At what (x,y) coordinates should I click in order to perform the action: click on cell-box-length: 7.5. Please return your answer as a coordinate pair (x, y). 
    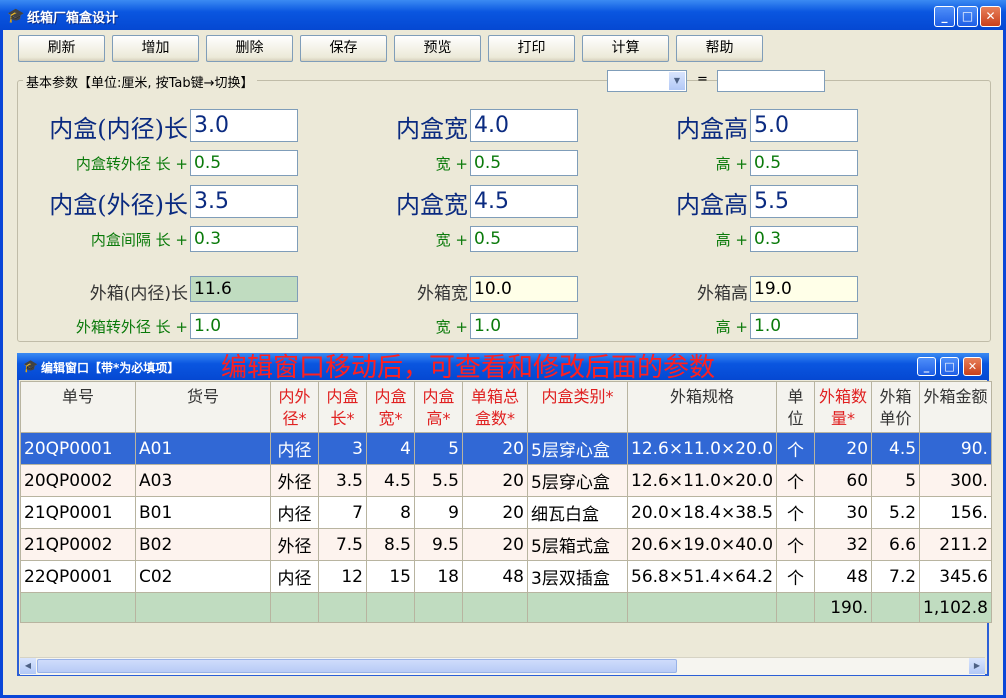
    Looking at the image, I should click on (342, 544).